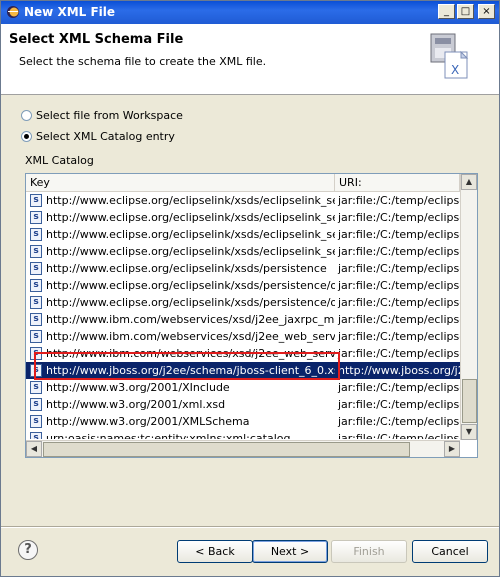 This screenshot has height=577, width=500. What do you see at coordinates (59, 160) in the screenshot?
I see `xml-catalog-label: XML Catalog` at bounding box center [59, 160].